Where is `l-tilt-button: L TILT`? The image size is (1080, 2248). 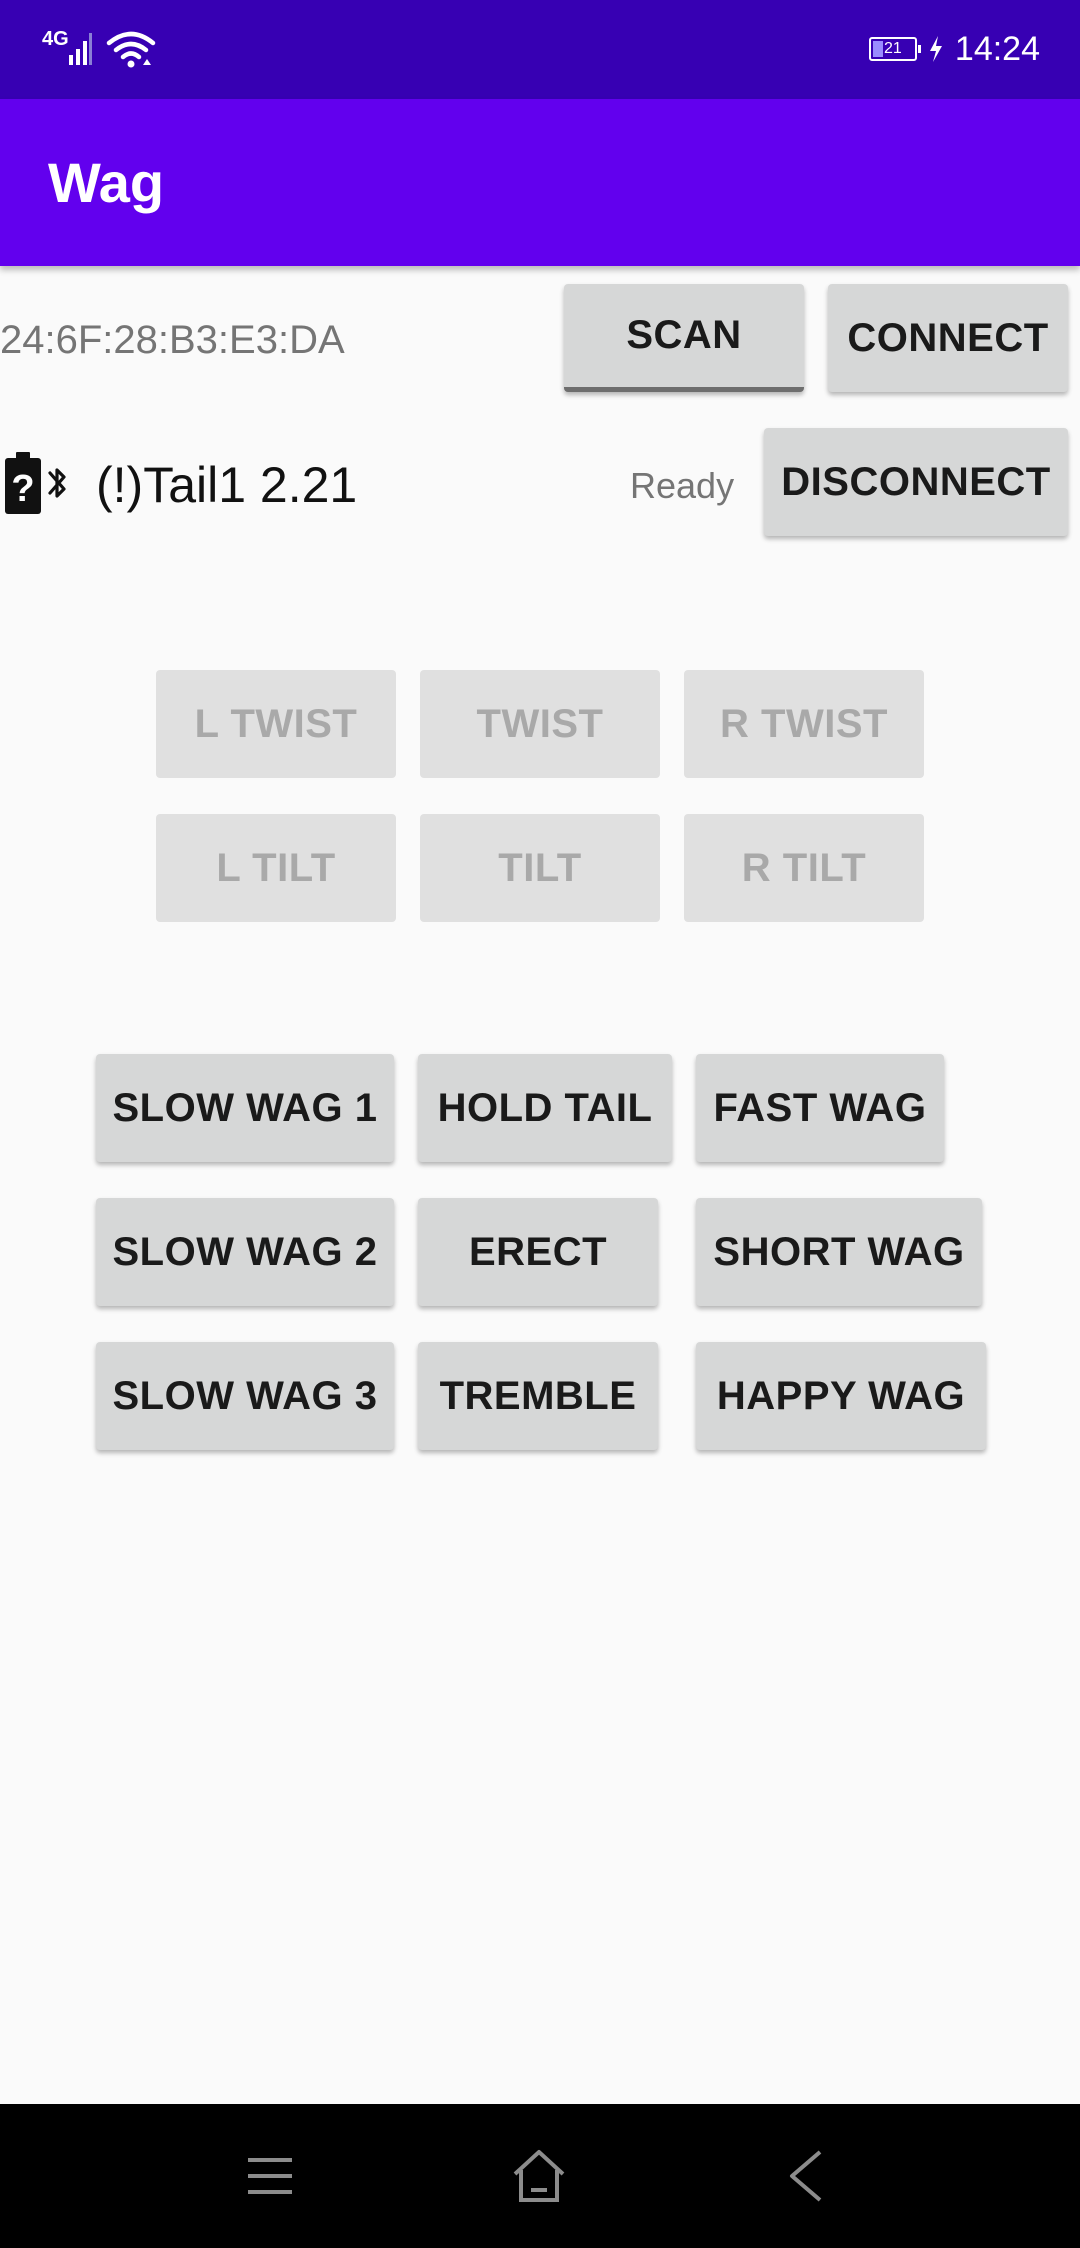 l-tilt-button: L TILT is located at coordinates (276, 868).